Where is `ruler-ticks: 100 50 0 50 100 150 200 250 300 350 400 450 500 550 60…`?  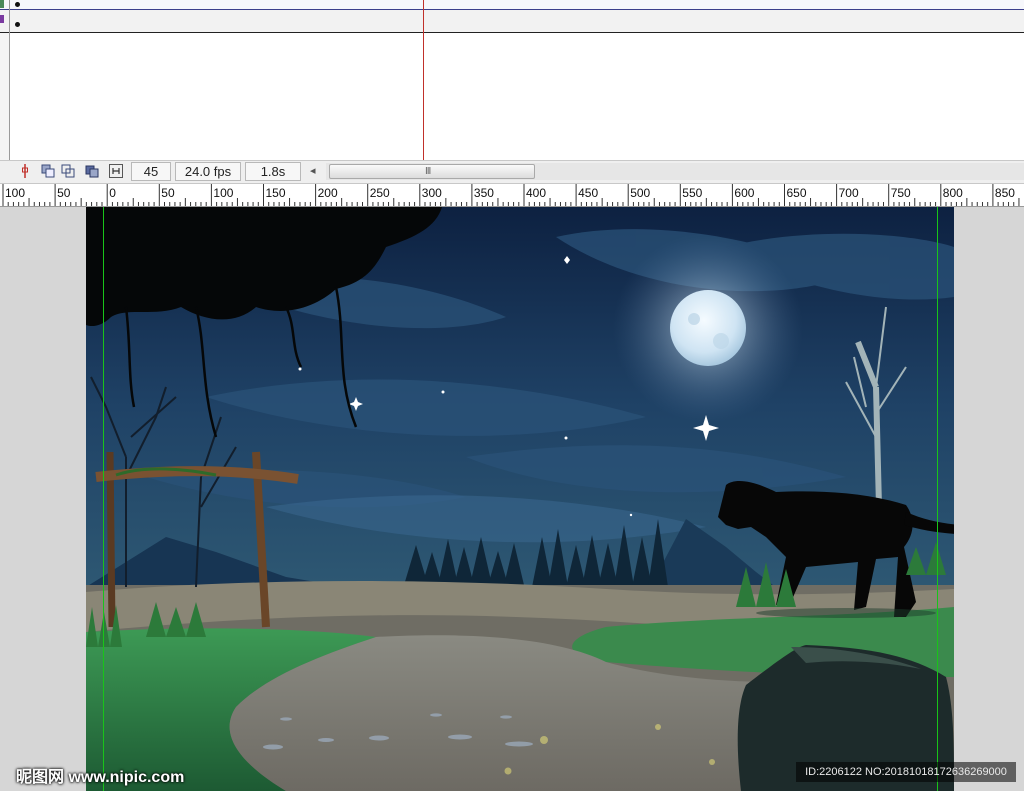 ruler-ticks: 100 50 0 50 100 150 200 250 300 350 400 450 500 550 60… is located at coordinates (511, 195).